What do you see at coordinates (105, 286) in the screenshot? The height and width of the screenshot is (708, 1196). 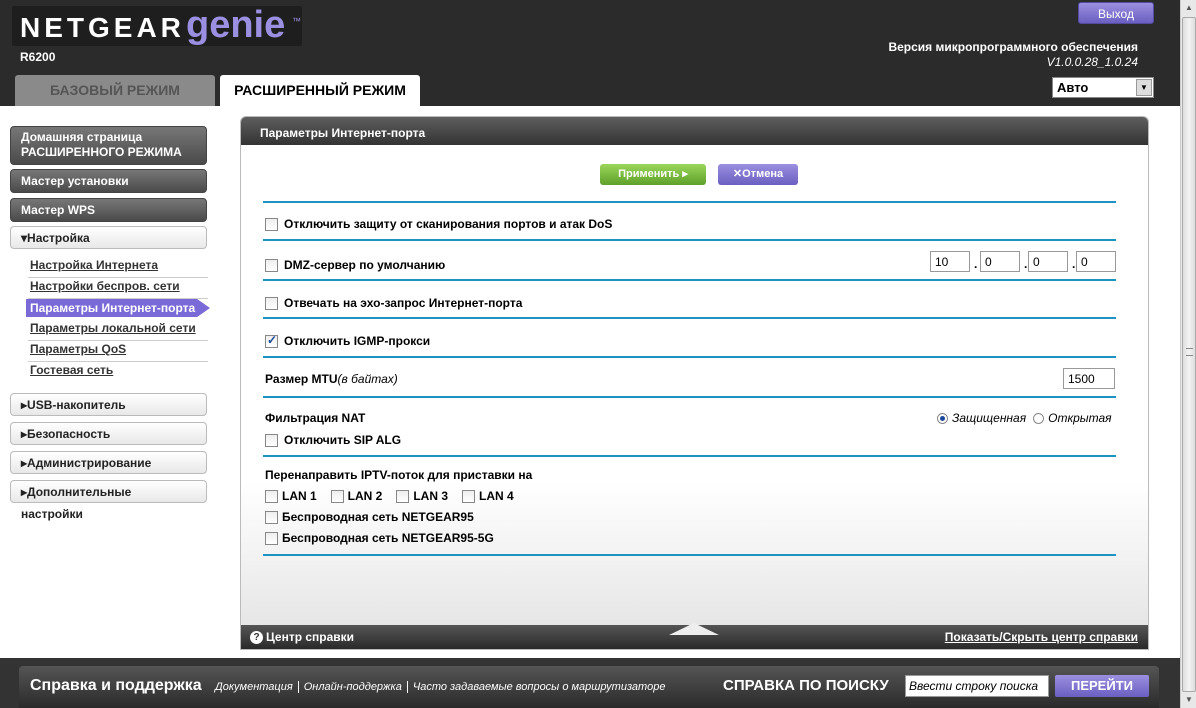 I see `sidebar-item-wireless-settings: Настройки беспров. сети` at bounding box center [105, 286].